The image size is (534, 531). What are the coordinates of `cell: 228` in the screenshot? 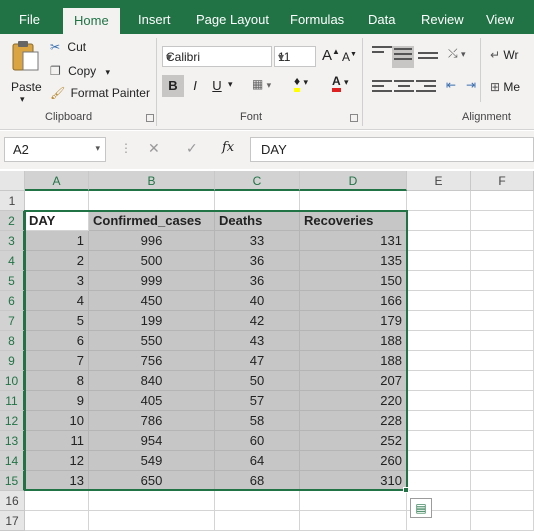 It's located at (353, 421).